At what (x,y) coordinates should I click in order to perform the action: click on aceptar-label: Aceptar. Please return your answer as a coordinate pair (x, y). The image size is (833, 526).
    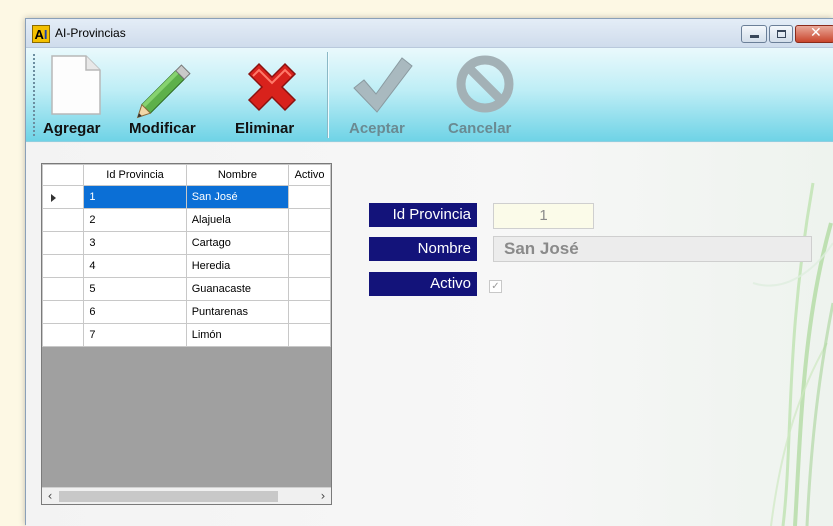
    Looking at the image, I should click on (377, 128).